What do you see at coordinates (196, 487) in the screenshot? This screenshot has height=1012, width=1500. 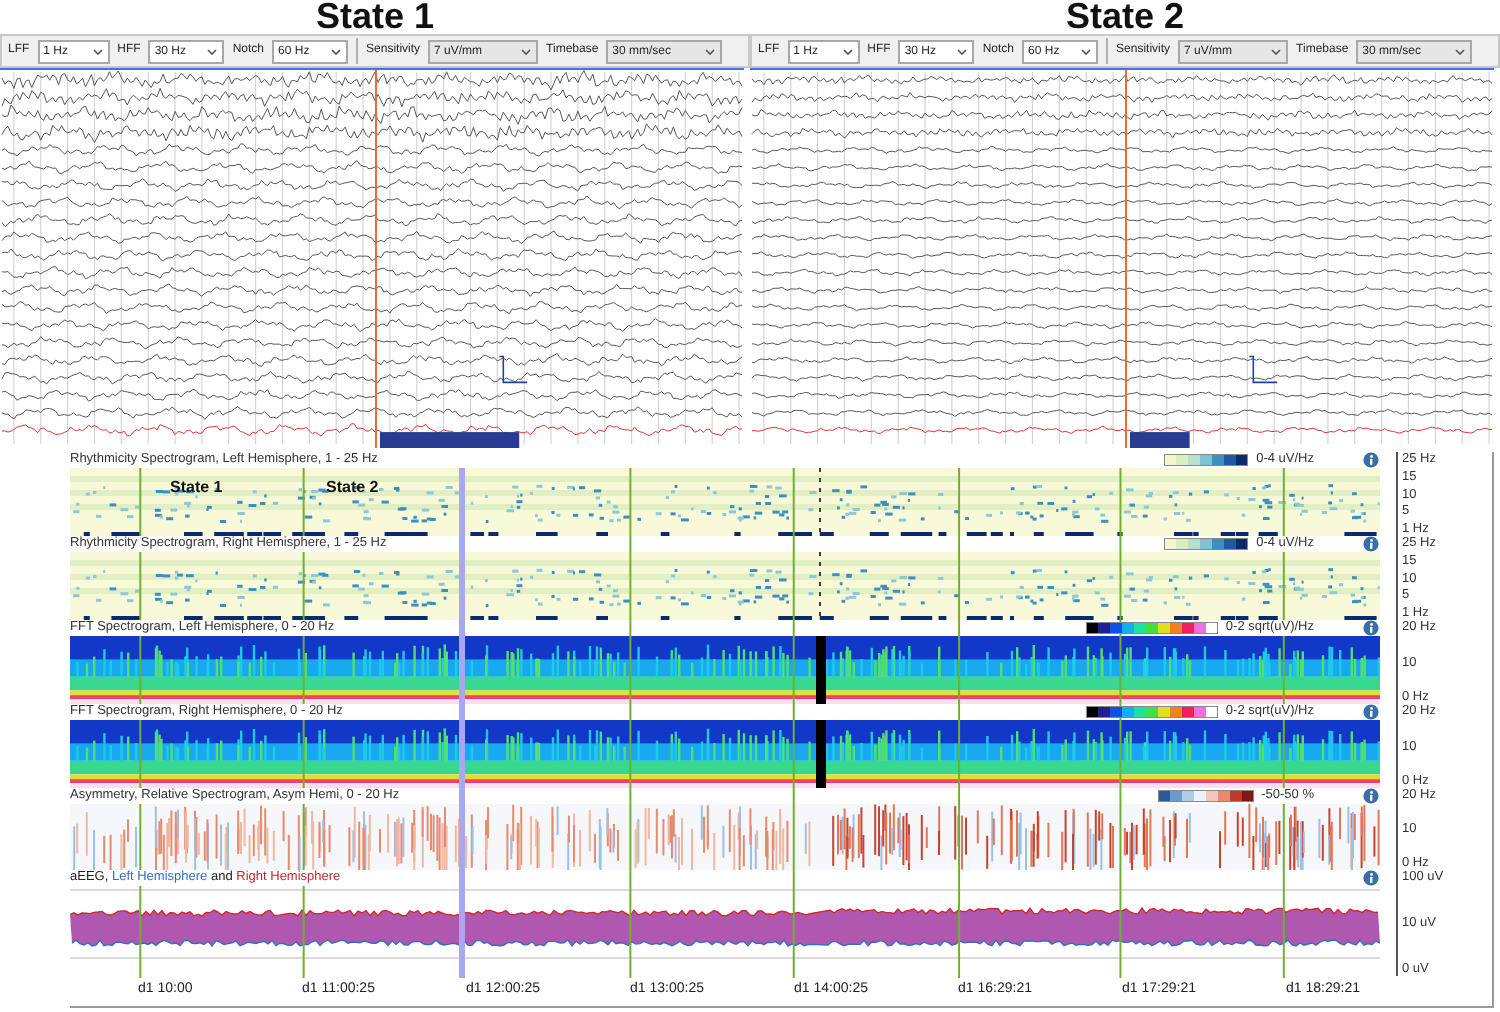 I see `state-label: State 1` at bounding box center [196, 487].